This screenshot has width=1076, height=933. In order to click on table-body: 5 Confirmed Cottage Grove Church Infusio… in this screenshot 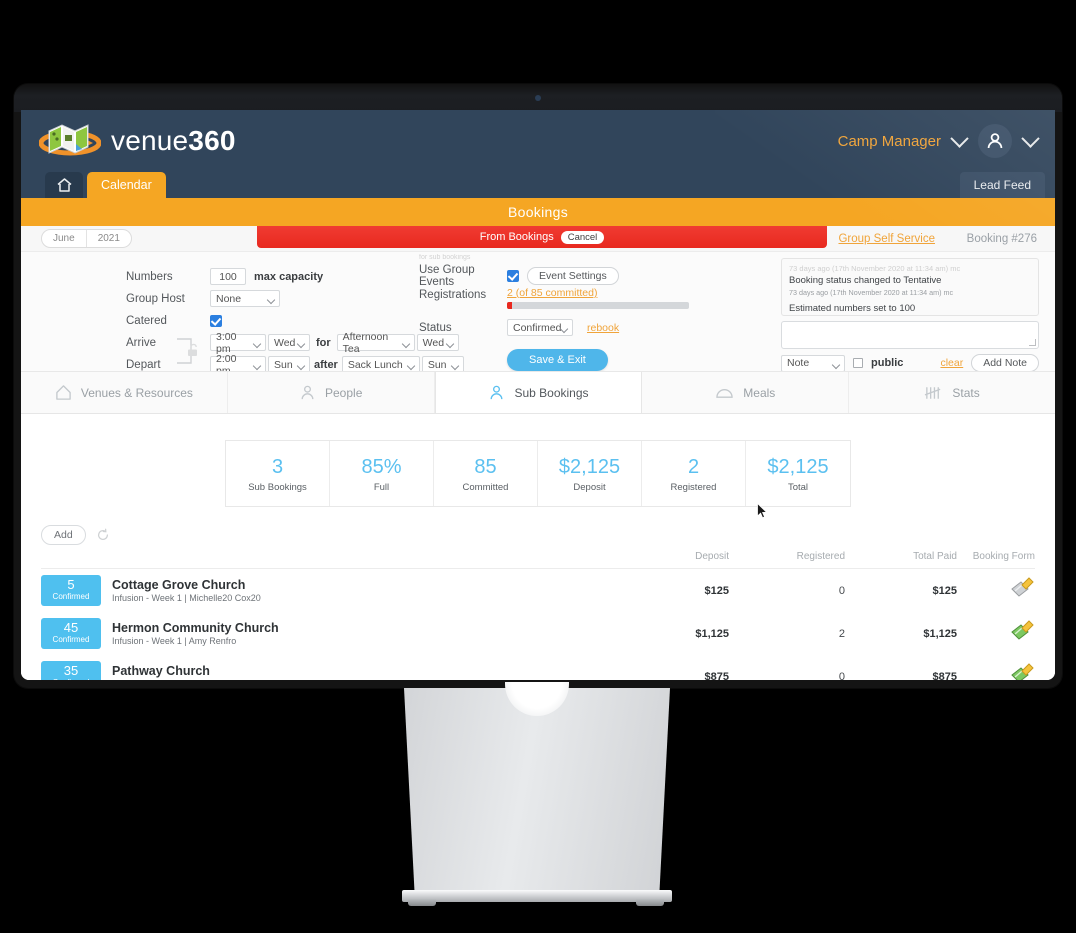, I will do `click(538, 624)`.